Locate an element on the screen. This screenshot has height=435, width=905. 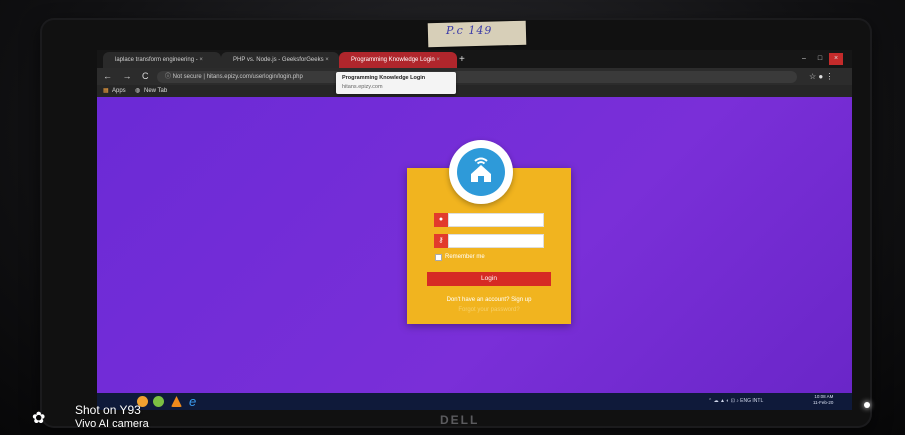
remember-checkbox is located at coordinates (438, 257).